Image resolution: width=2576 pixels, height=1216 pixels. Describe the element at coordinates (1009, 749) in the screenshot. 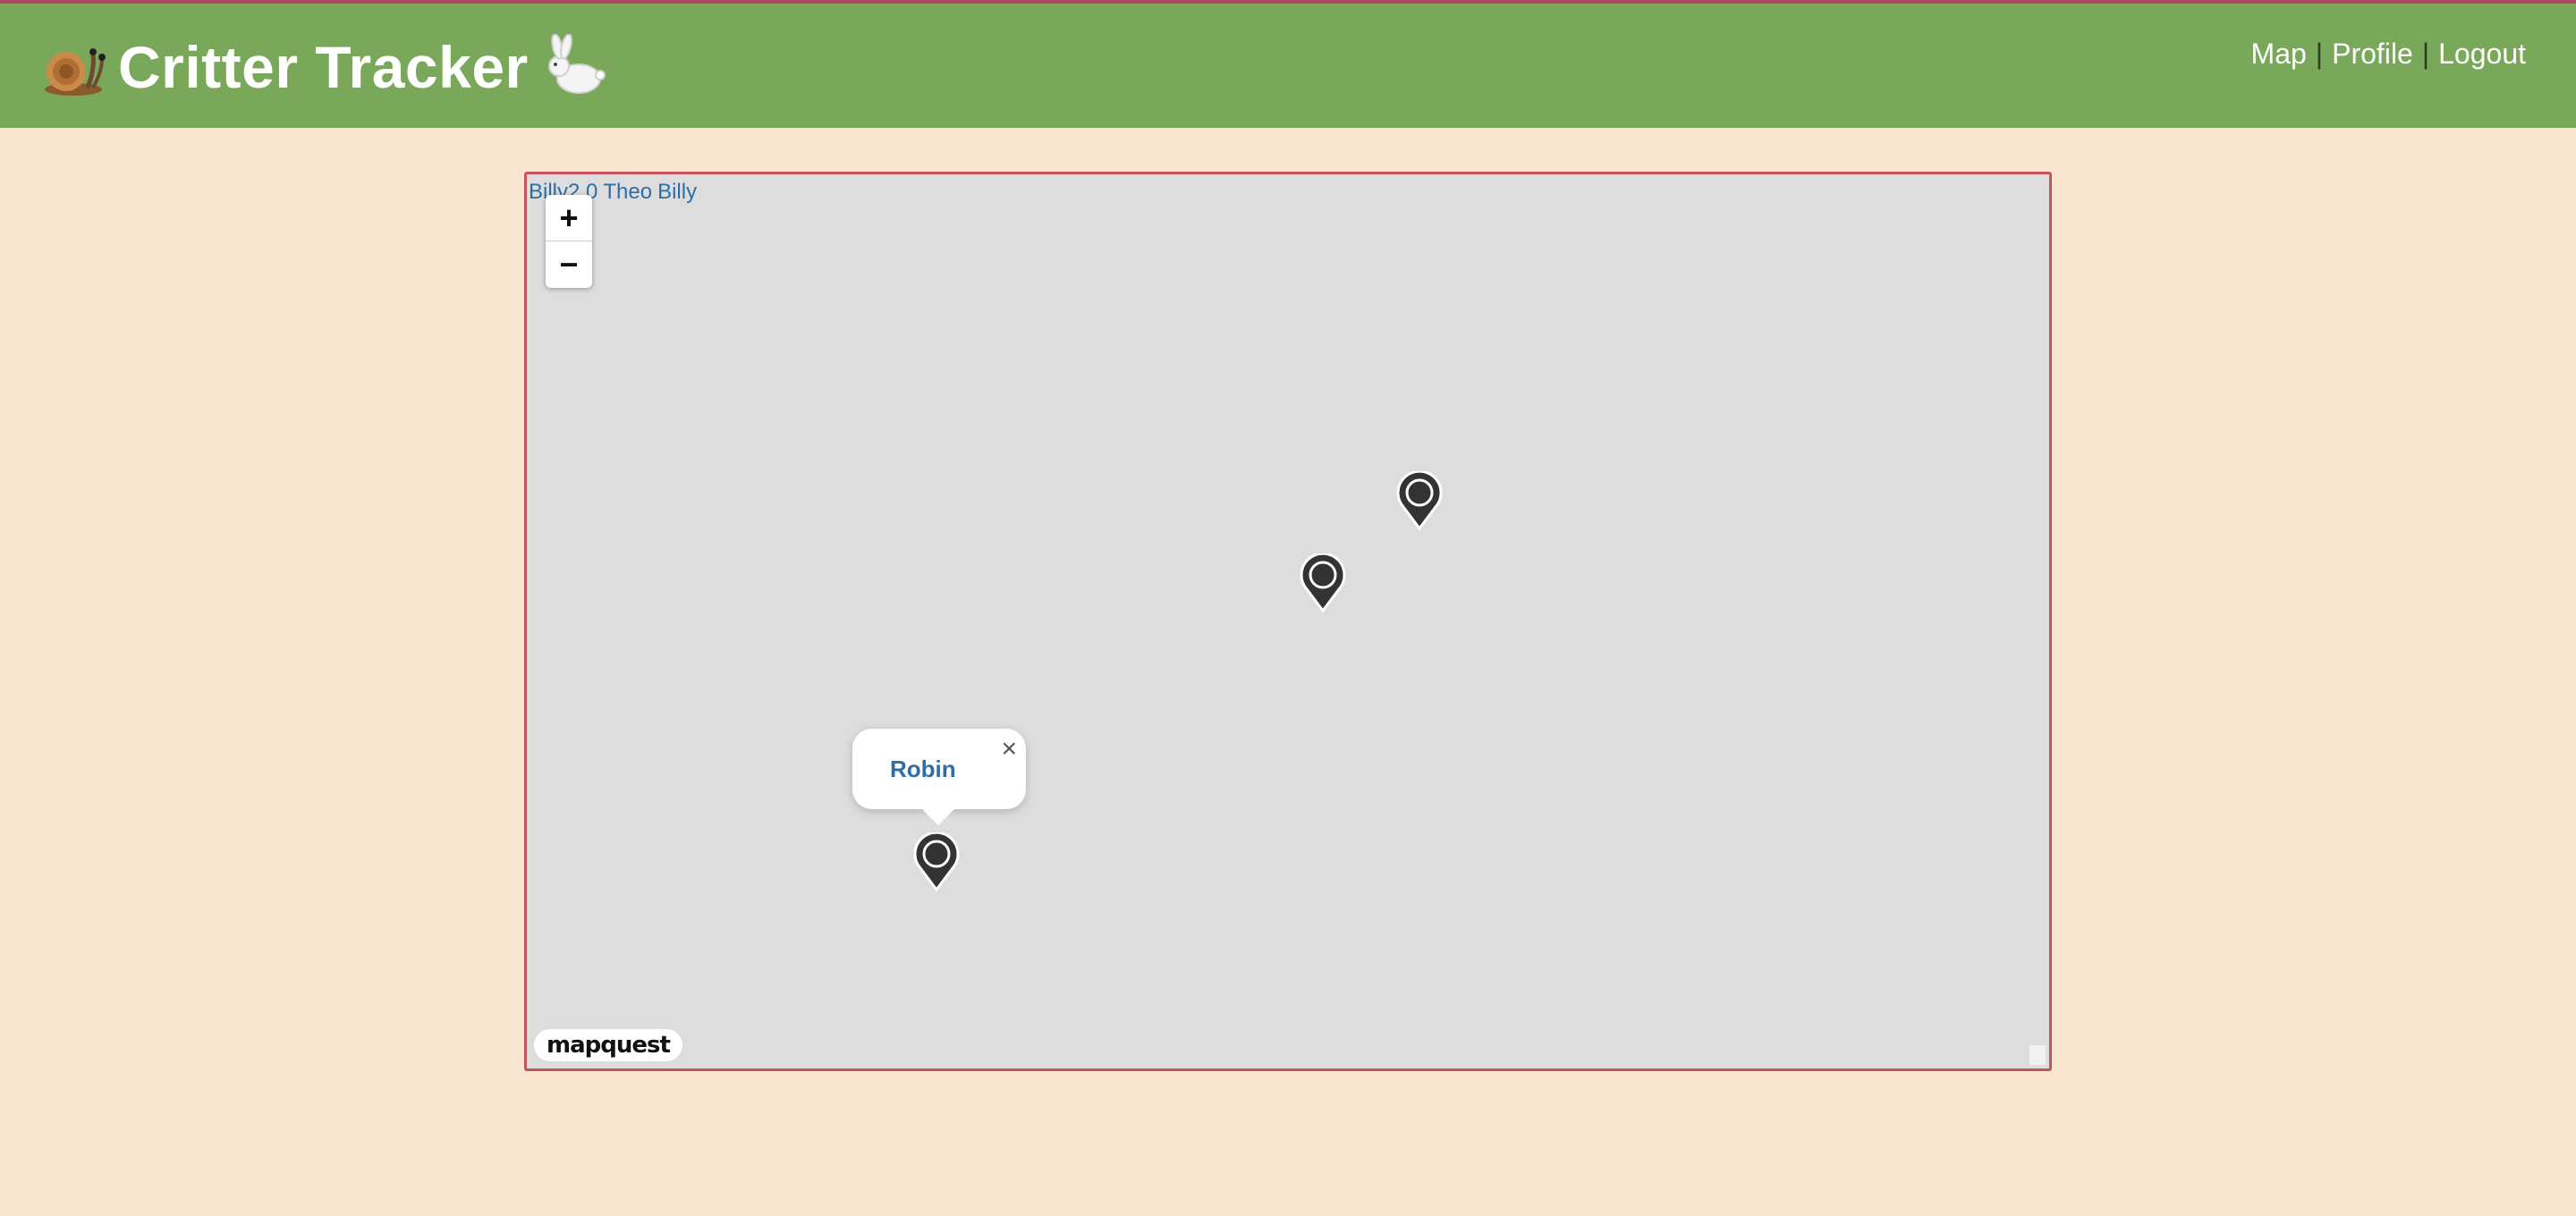

I see `close-icon: ×` at that location.